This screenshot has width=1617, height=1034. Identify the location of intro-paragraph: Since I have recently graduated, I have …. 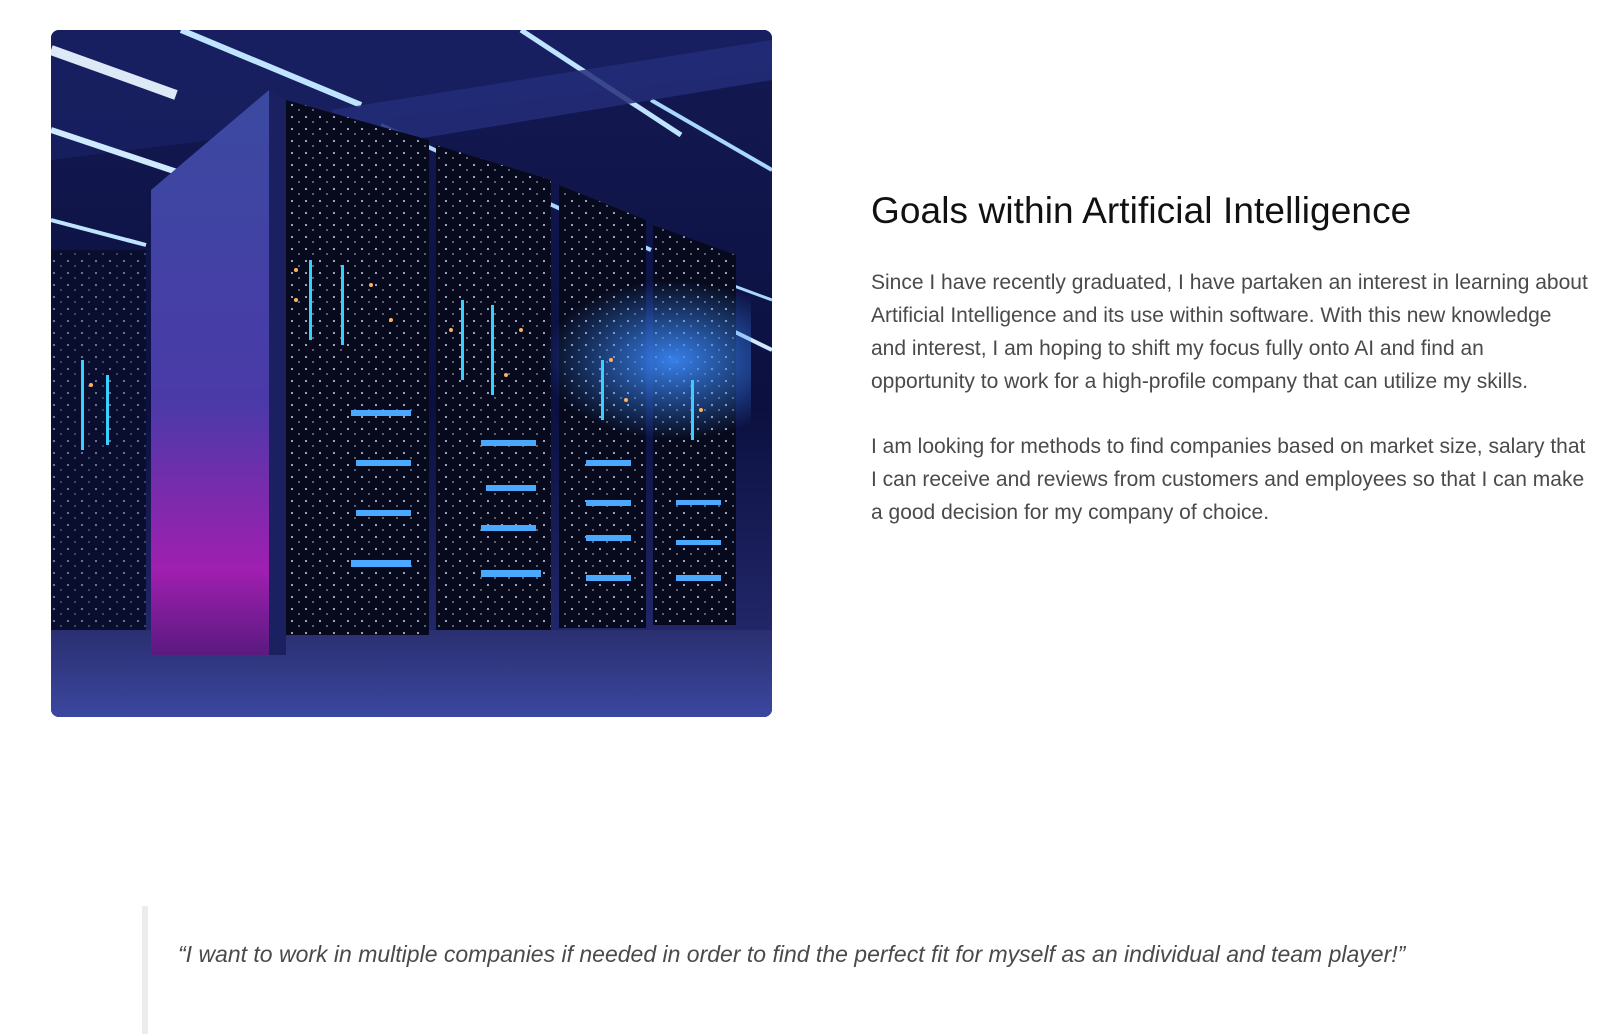
(1229, 332).